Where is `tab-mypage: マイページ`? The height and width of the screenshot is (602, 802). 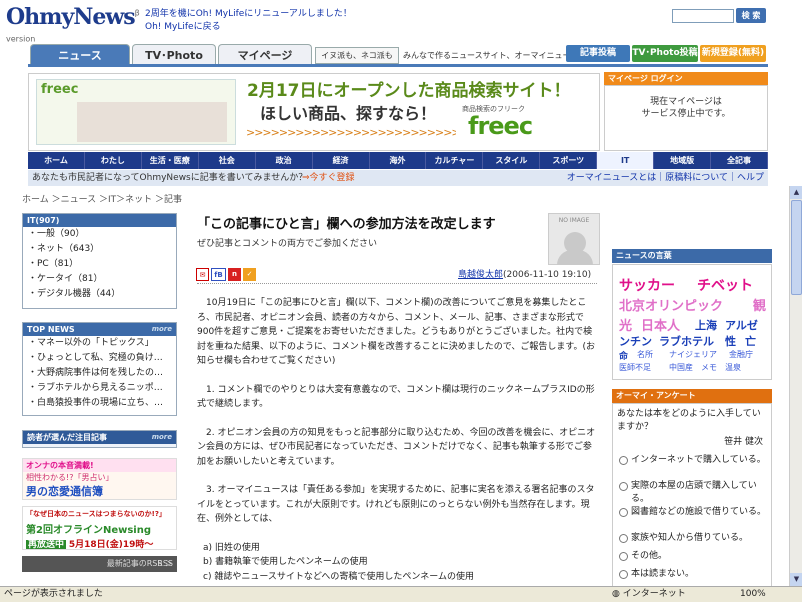
tab-mypage: マイページ is located at coordinates (265, 54).